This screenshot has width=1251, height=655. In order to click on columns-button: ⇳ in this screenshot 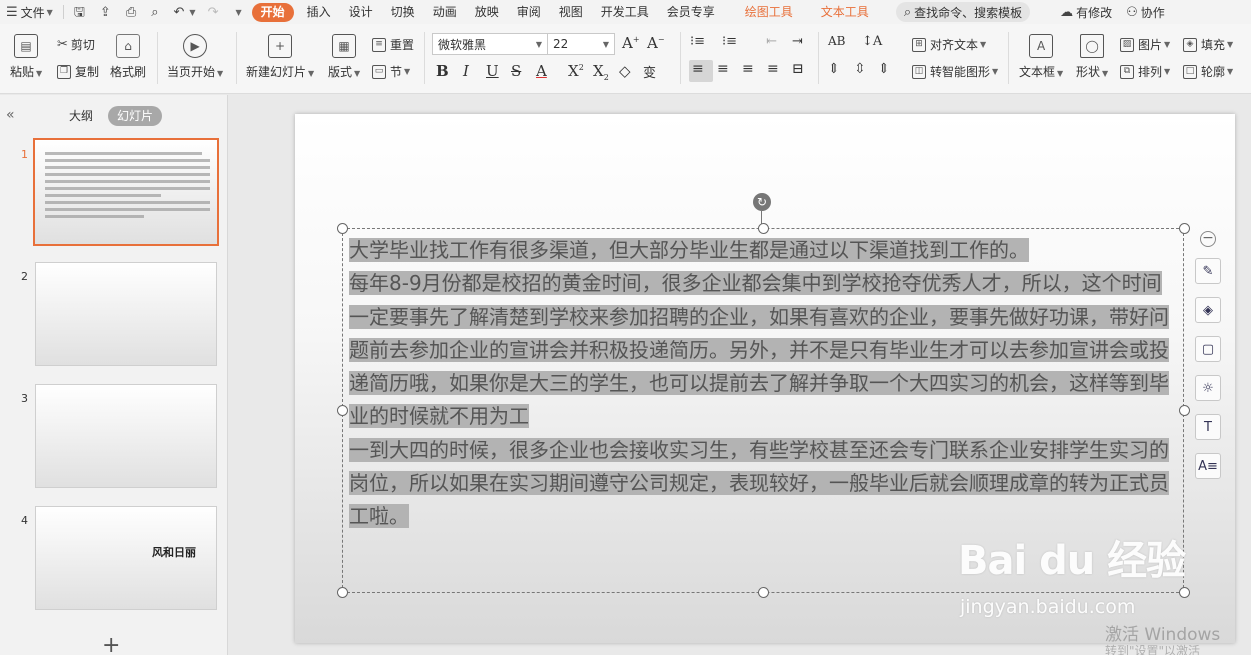, I will do `click(860, 69)`.